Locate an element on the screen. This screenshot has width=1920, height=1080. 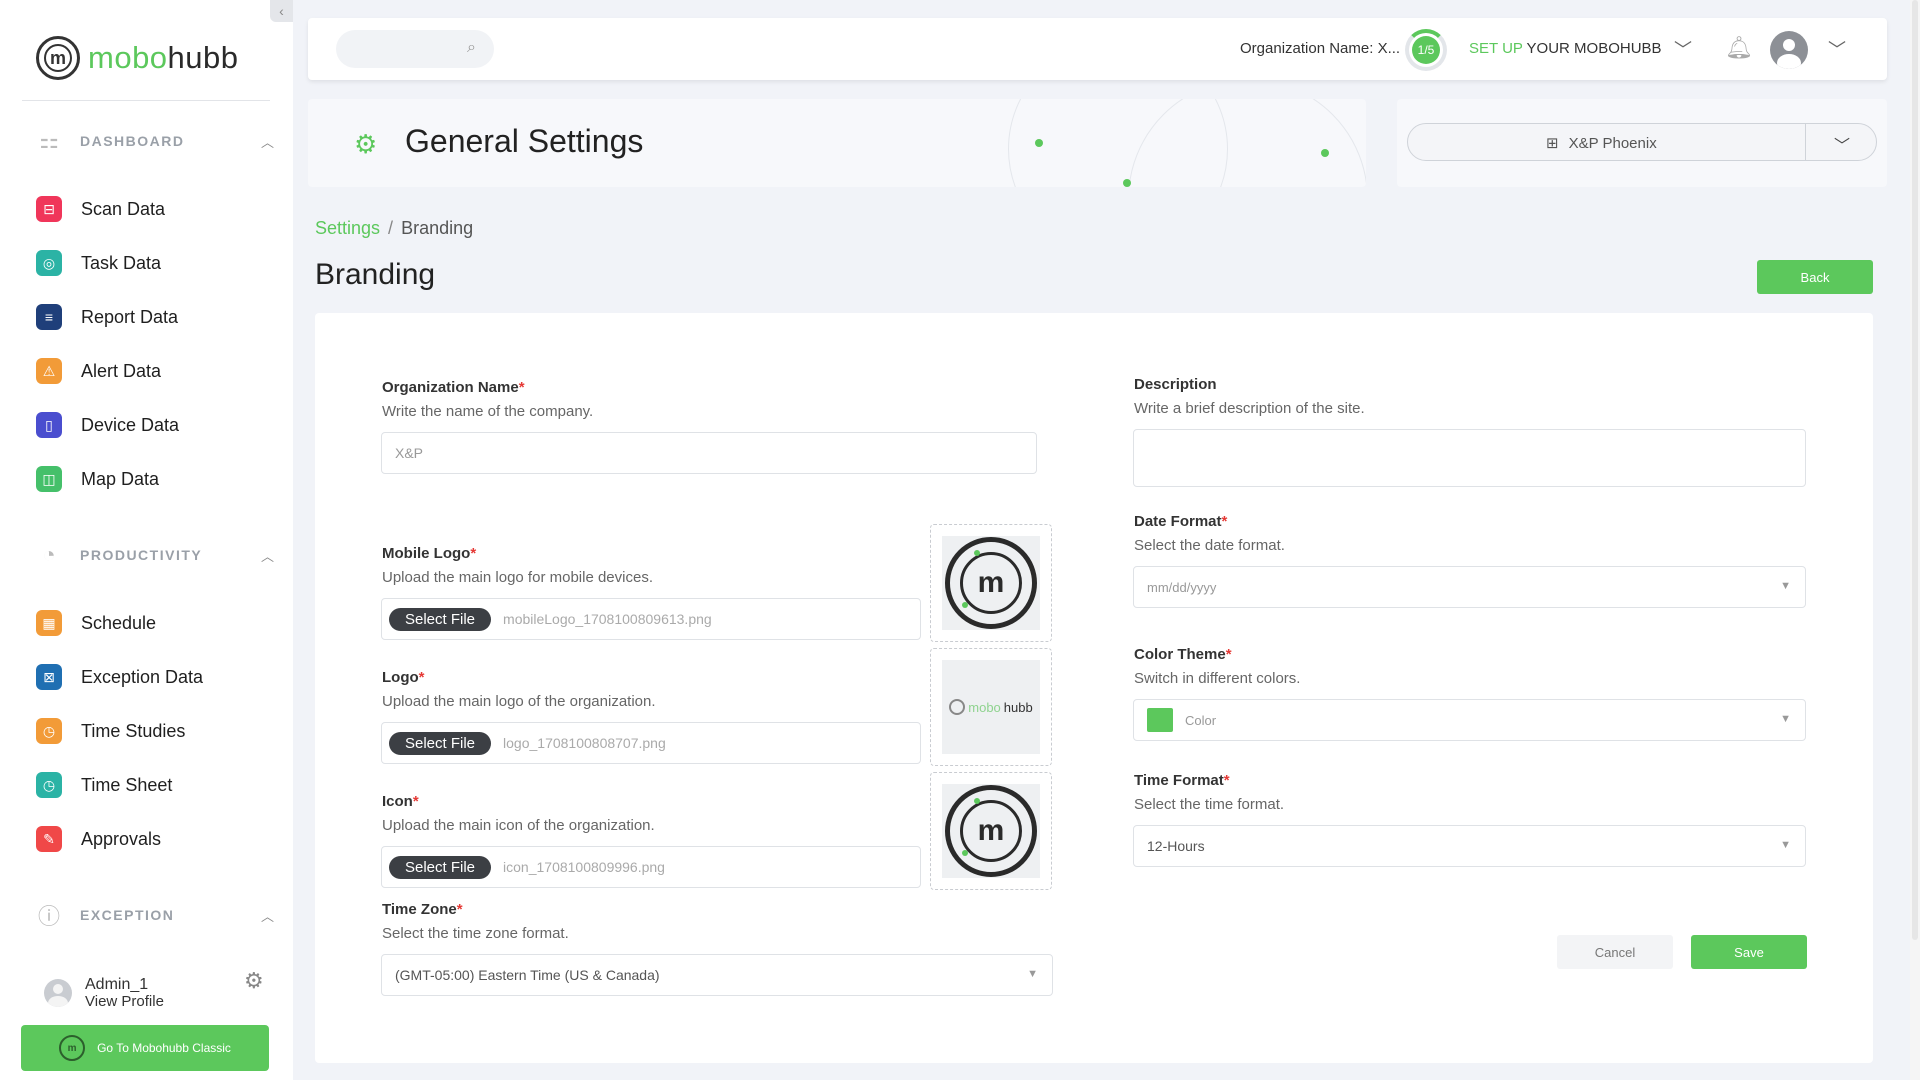
page-header: ⚙ General Settings is located at coordinates (837, 143).